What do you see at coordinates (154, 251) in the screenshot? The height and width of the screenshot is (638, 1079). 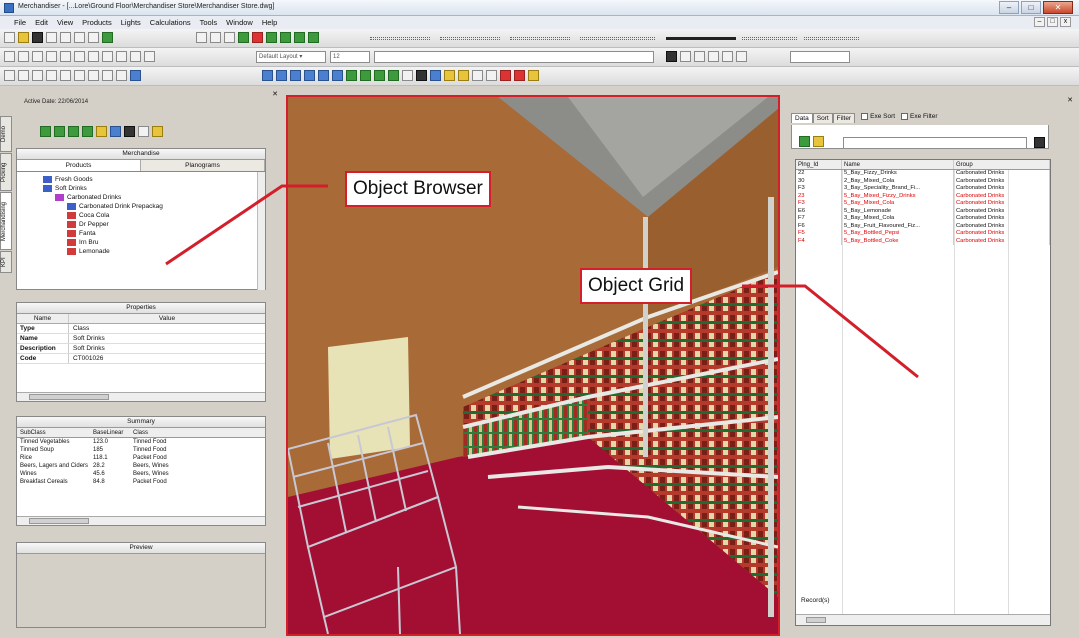 I see `tree-node: Lemonade` at bounding box center [154, 251].